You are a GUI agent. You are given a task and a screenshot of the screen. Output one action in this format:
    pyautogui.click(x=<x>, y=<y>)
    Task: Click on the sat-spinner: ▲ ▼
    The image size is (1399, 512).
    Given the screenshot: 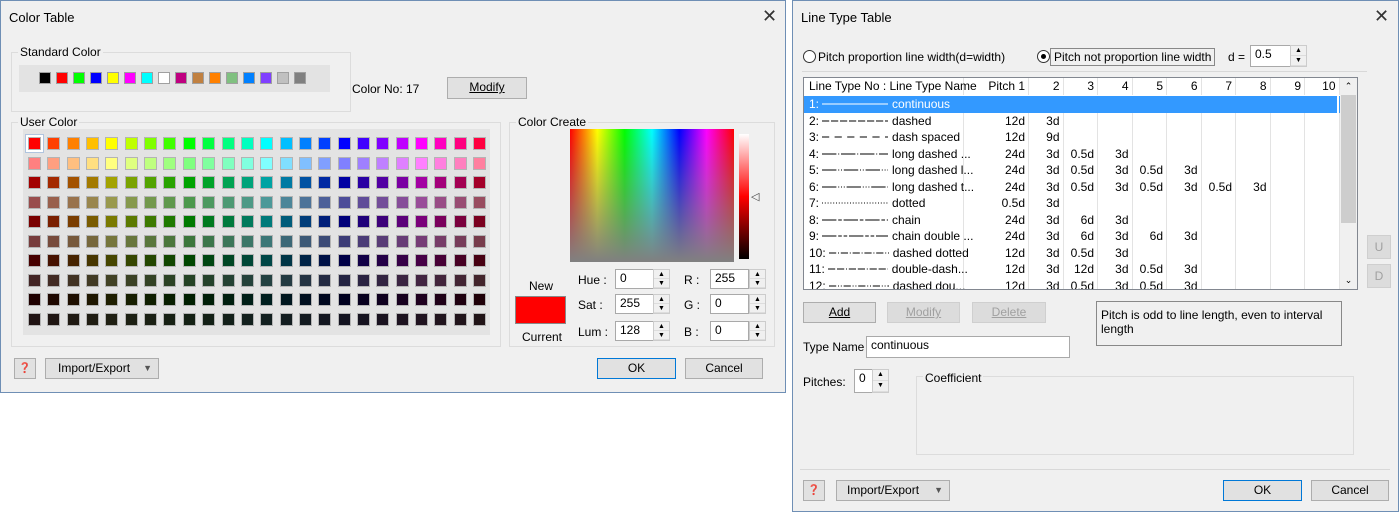 What is the action you would take?
    pyautogui.click(x=661, y=304)
    